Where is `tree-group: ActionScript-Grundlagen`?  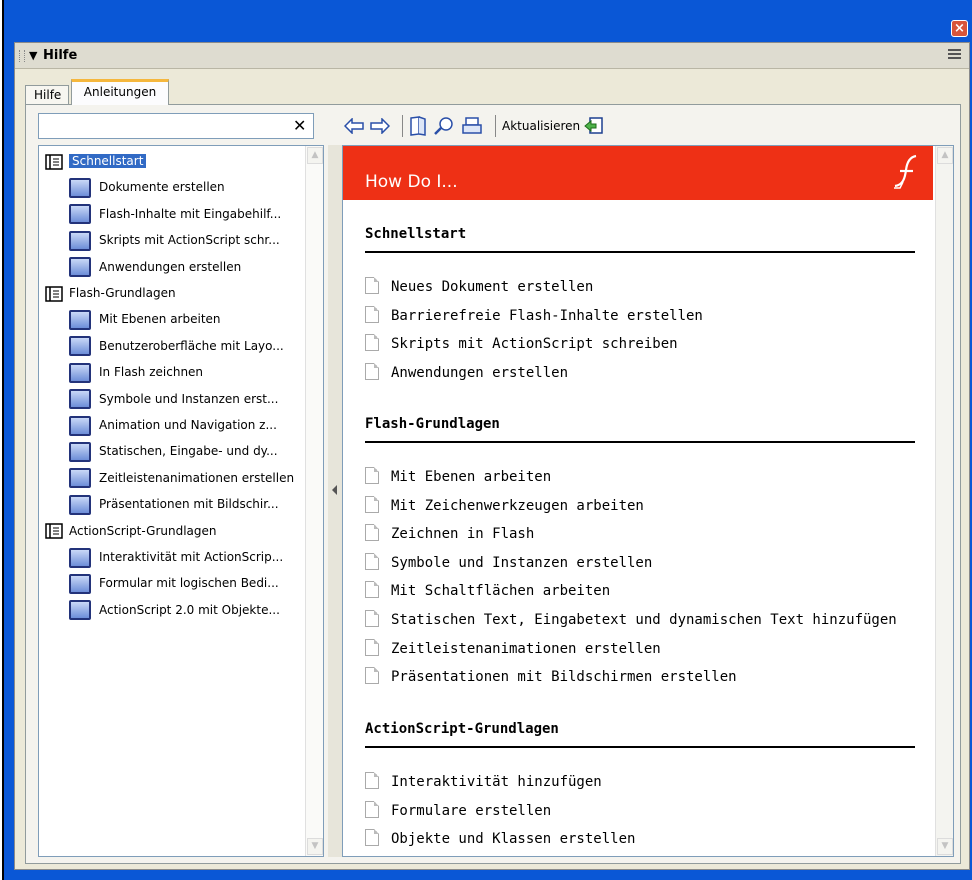
tree-group: ActionScript-Grundlagen is located at coordinates (131, 531).